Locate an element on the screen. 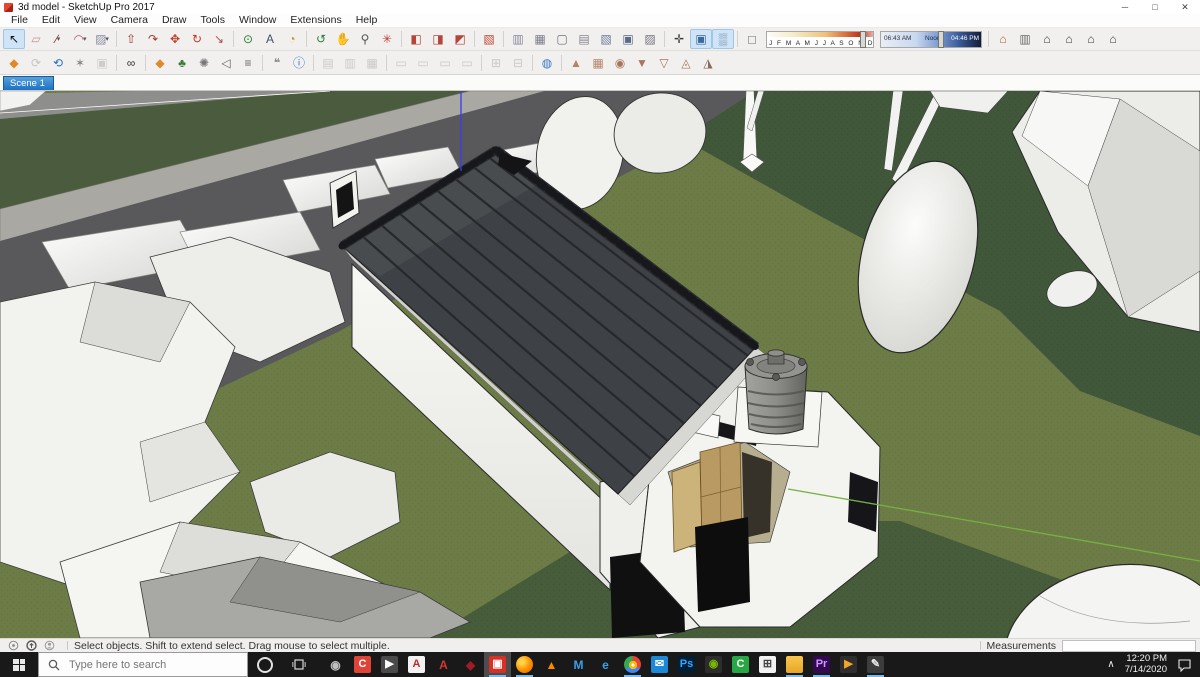  zoom-extents-tool: ✳ is located at coordinates (387, 39).